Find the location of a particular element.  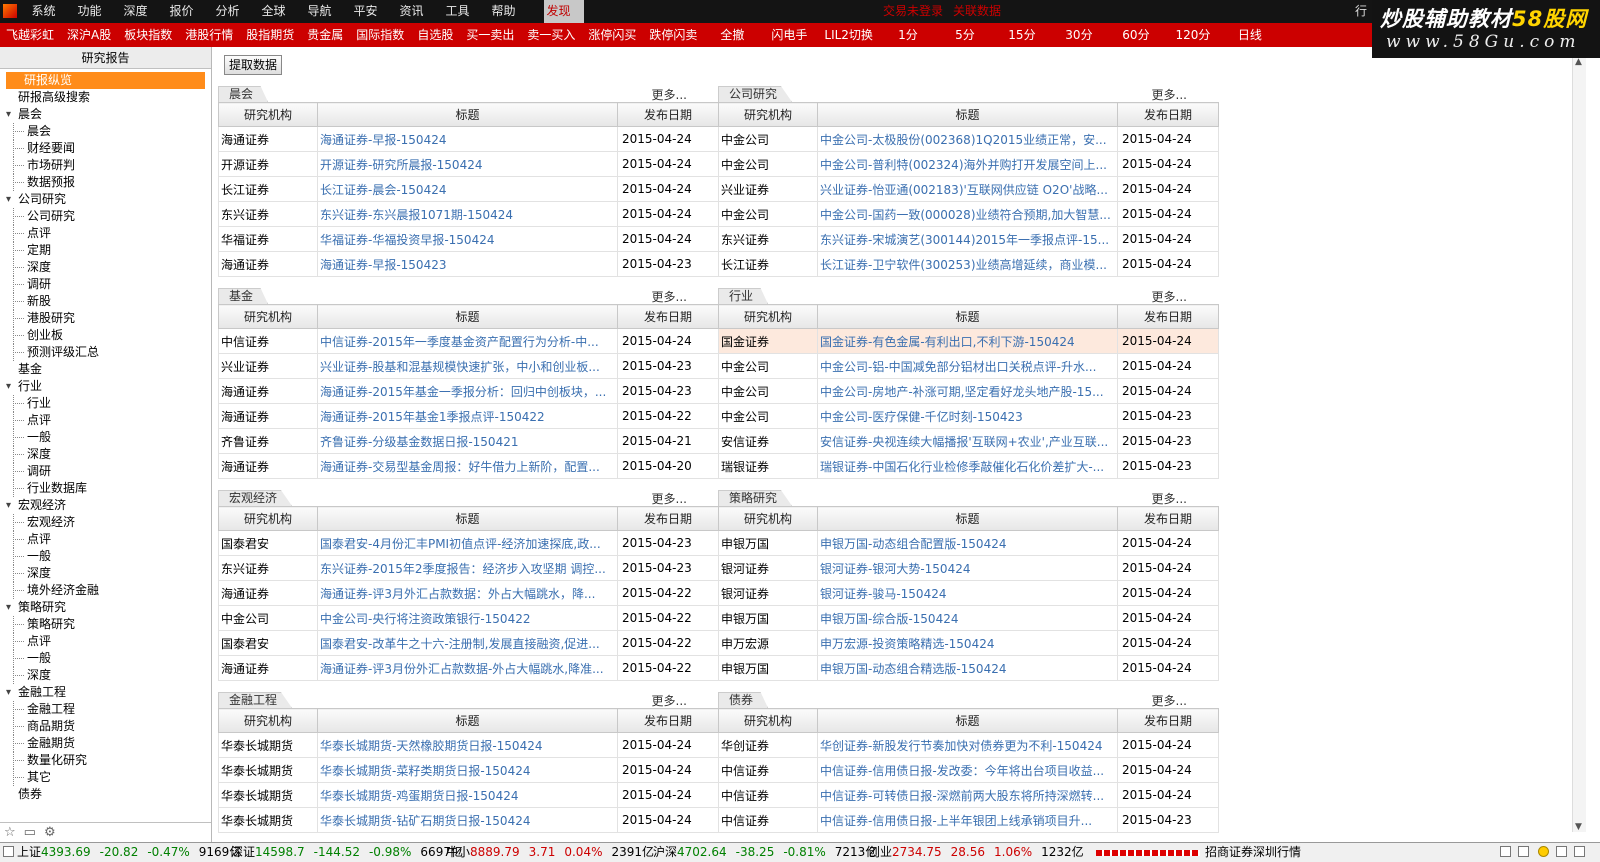

toolbar-button: 国际指数 is located at coordinates (380, 35).